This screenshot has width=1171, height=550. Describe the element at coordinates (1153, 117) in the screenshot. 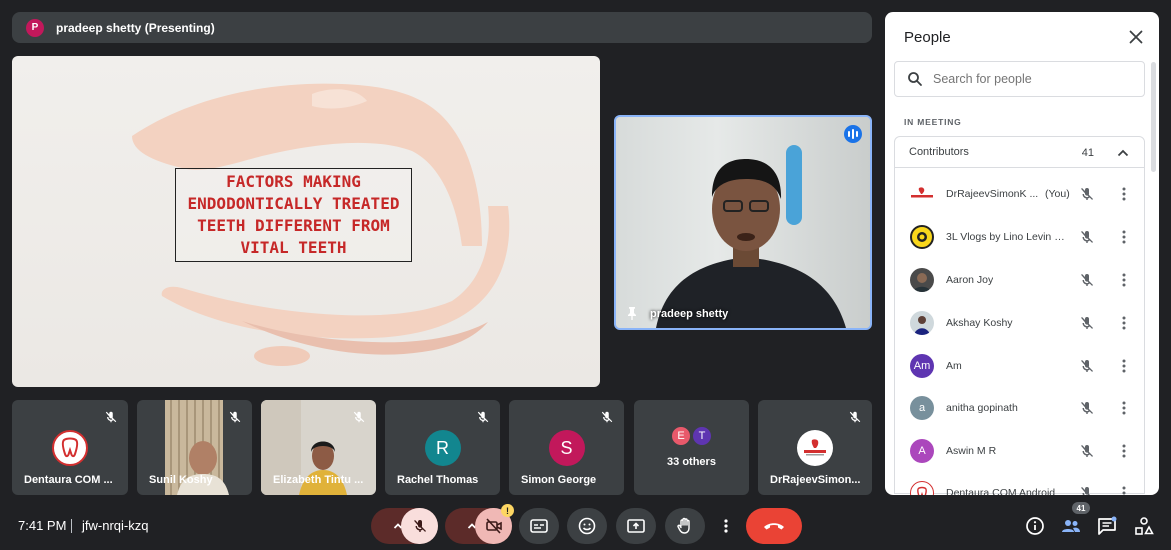

I see `panel-scrollbar` at that location.